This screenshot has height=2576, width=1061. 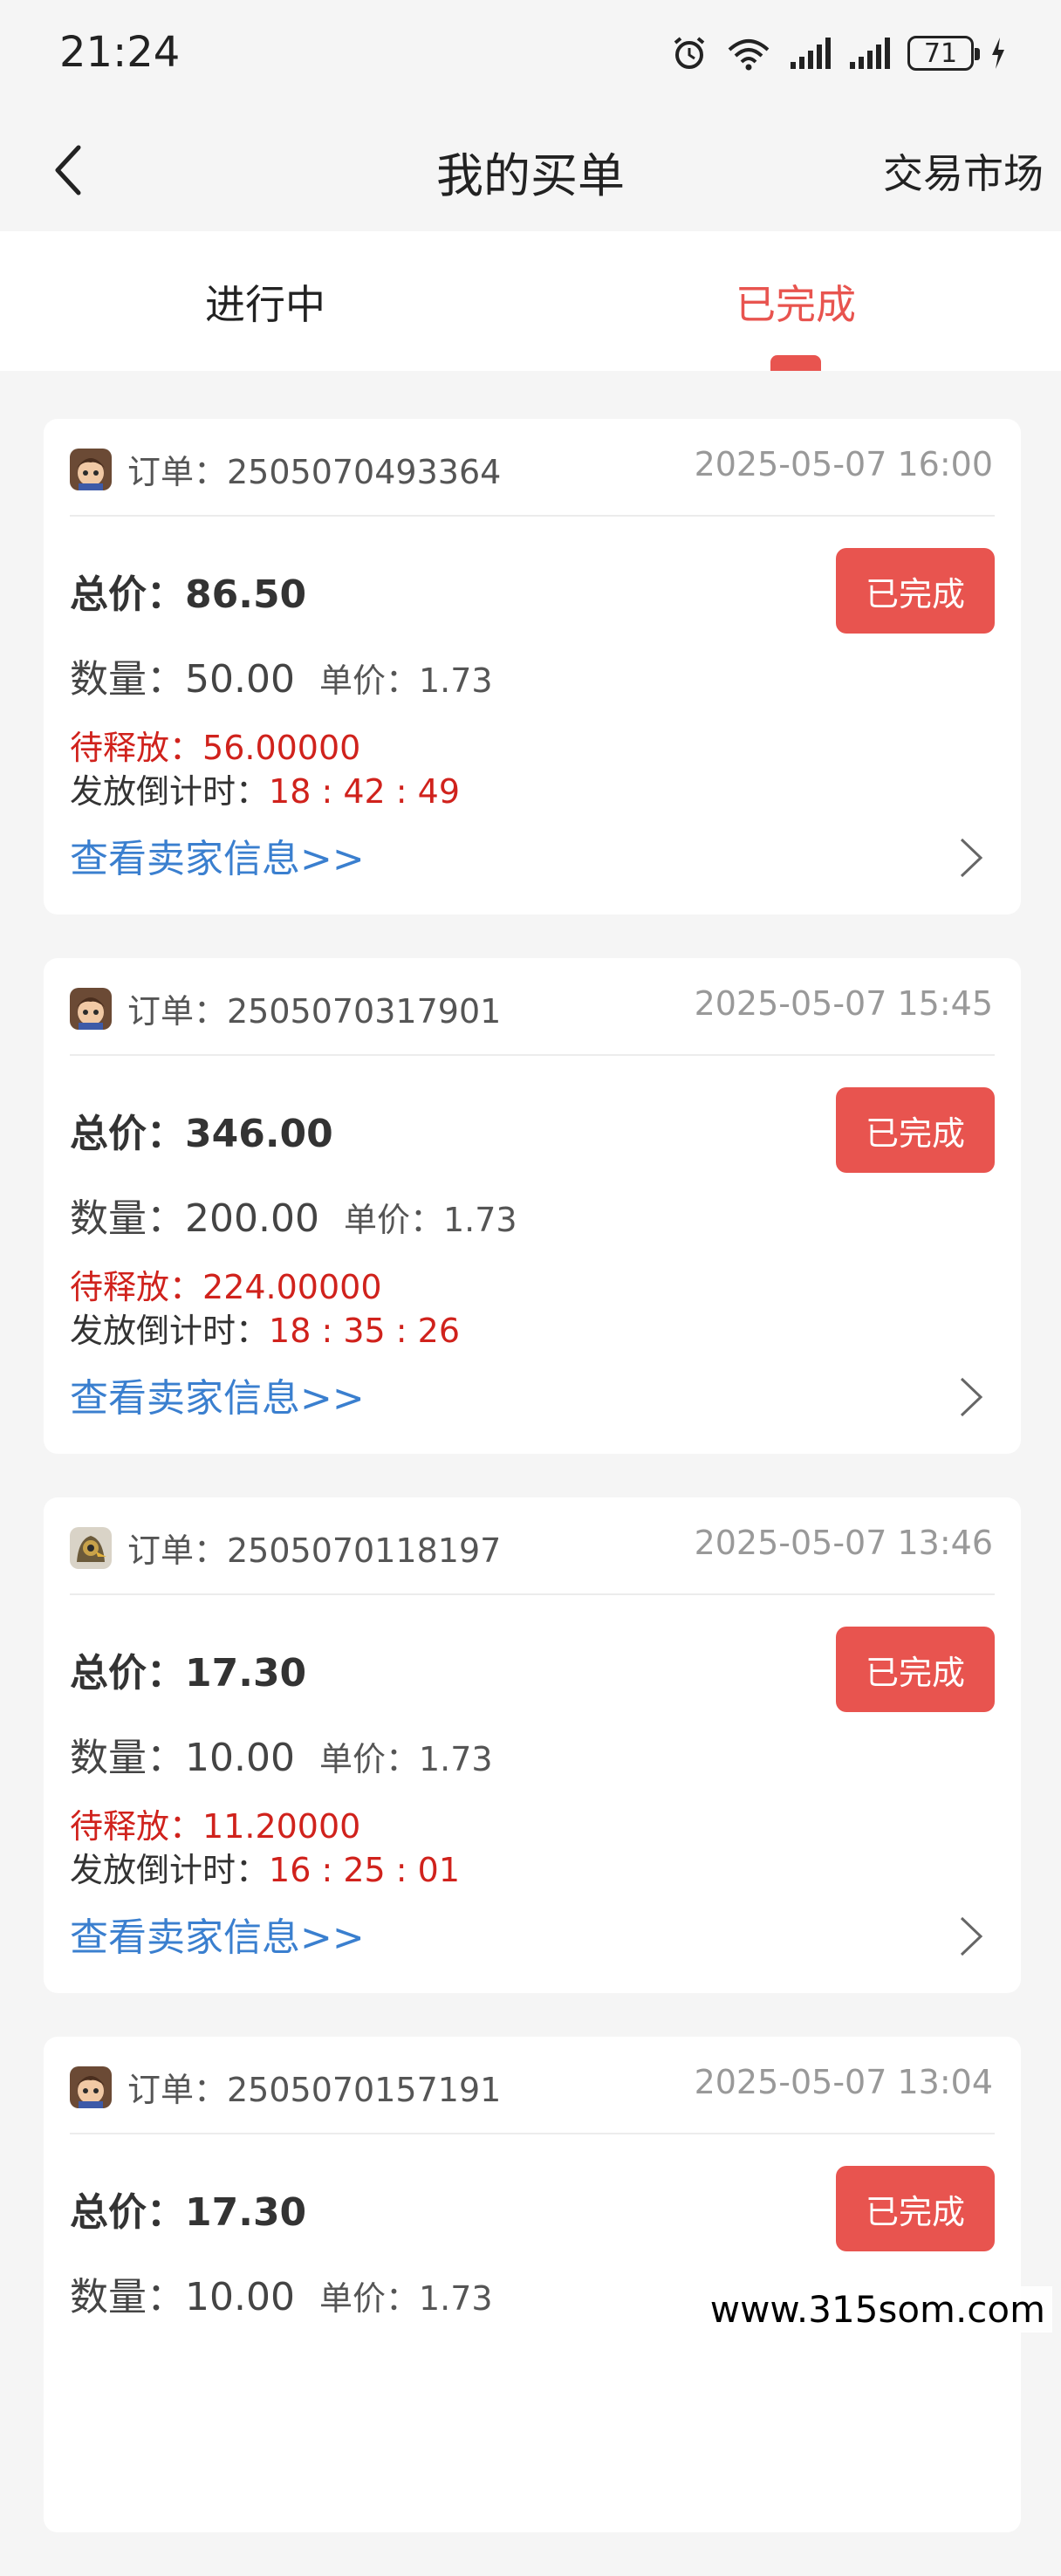 What do you see at coordinates (530, 170) in the screenshot?
I see `nav-bar: 我的买单 交易市场` at bounding box center [530, 170].